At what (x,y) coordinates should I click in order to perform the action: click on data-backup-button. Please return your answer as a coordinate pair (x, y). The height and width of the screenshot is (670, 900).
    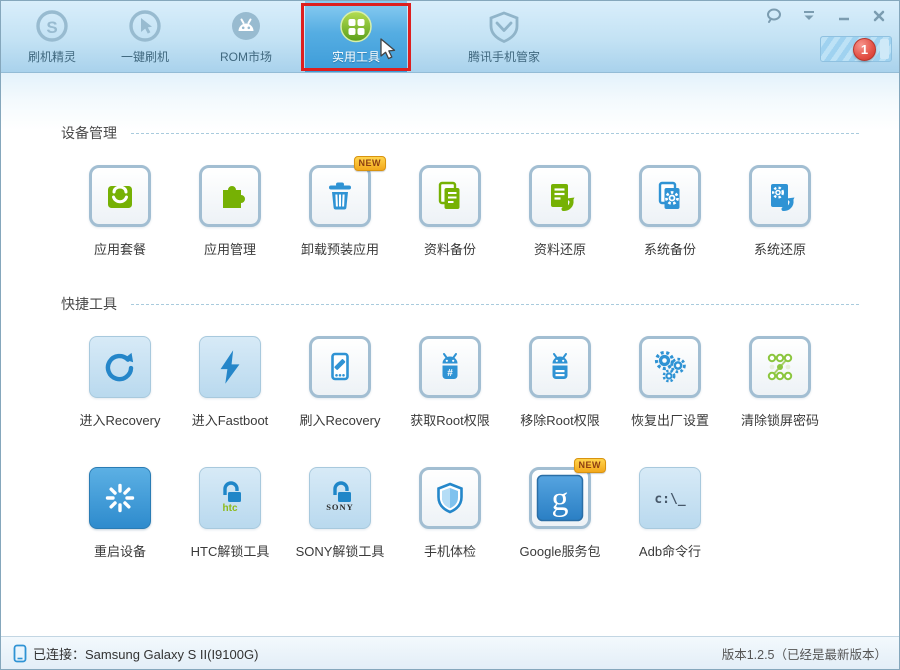
    Looking at the image, I should click on (450, 196).